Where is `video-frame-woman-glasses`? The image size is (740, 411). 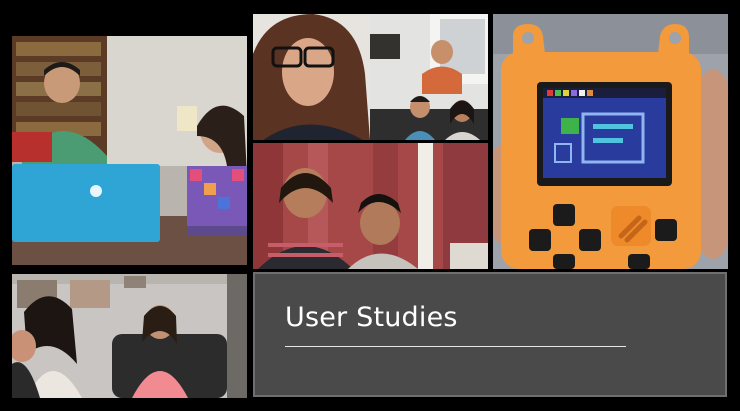
video-frame-woman-glasses is located at coordinates (311, 77).